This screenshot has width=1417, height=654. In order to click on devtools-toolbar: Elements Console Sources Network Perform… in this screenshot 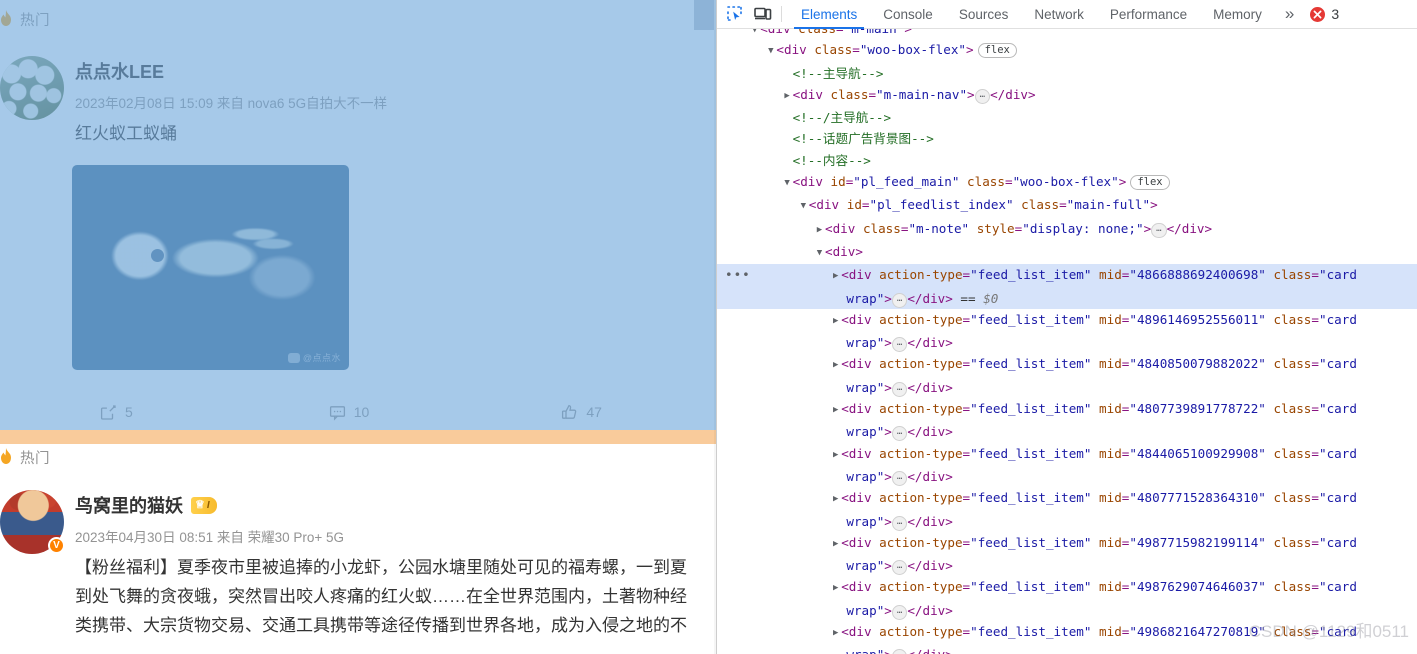, I will do `click(1067, 14)`.